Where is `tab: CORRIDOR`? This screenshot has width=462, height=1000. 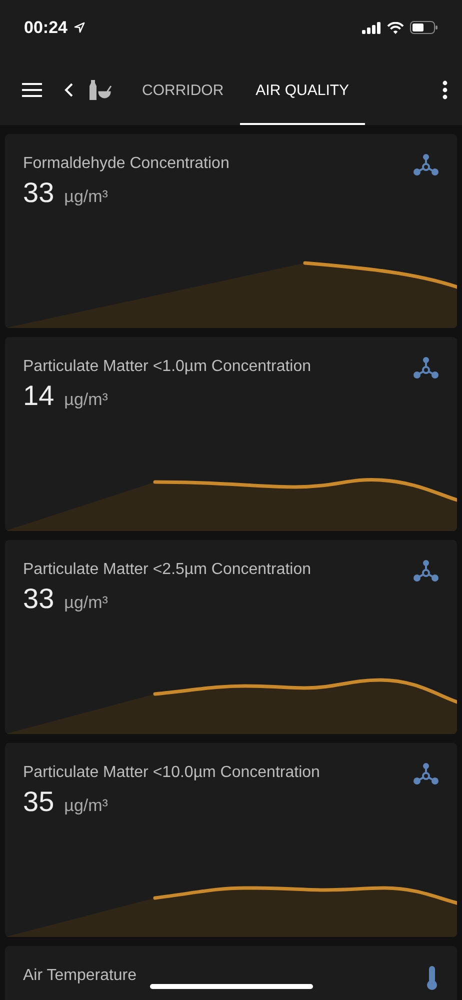
tab: CORRIDOR is located at coordinates (183, 90).